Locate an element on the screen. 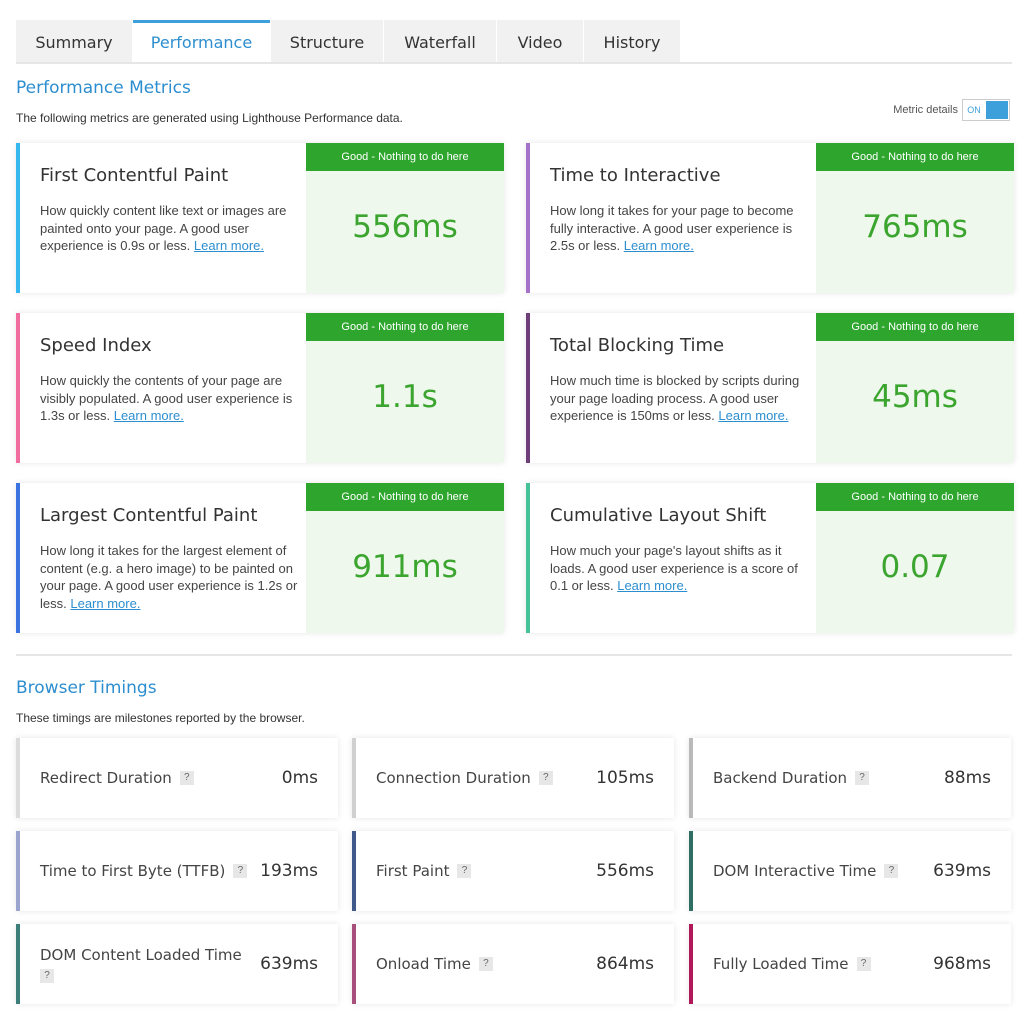 Image resolution: width=1024 pixels, height=1024 pixels. toggle-knob is located at coordinates (997, 110).